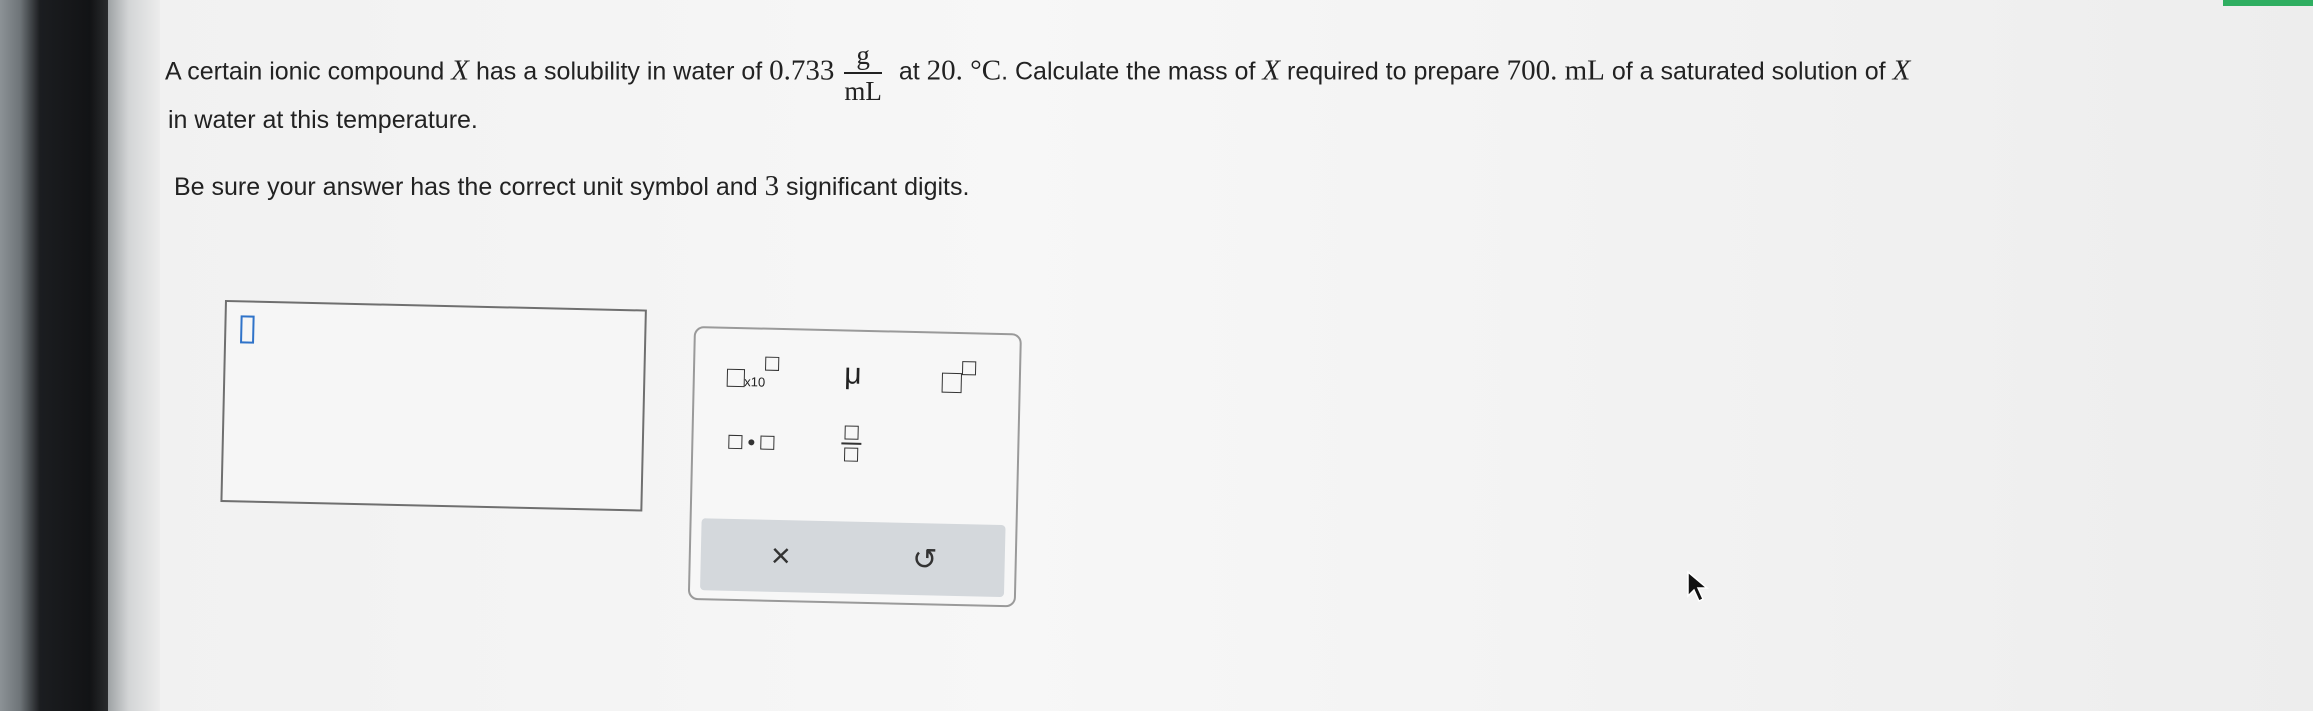 This screenshot has width=2313, height=711. I want to click on bezel-edge, so click(134, 355).